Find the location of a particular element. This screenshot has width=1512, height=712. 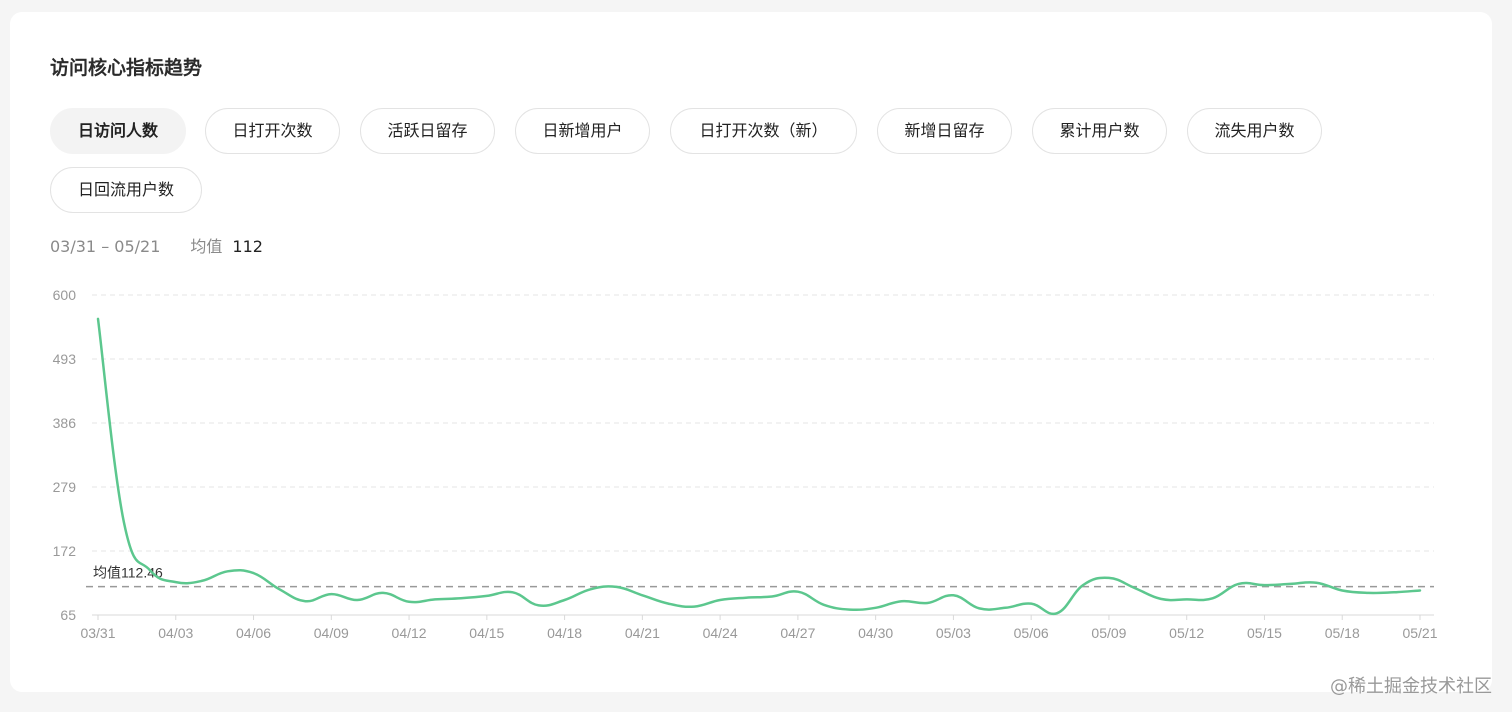

x-tick-label: 03/31 is located at coordinates (97, 633).